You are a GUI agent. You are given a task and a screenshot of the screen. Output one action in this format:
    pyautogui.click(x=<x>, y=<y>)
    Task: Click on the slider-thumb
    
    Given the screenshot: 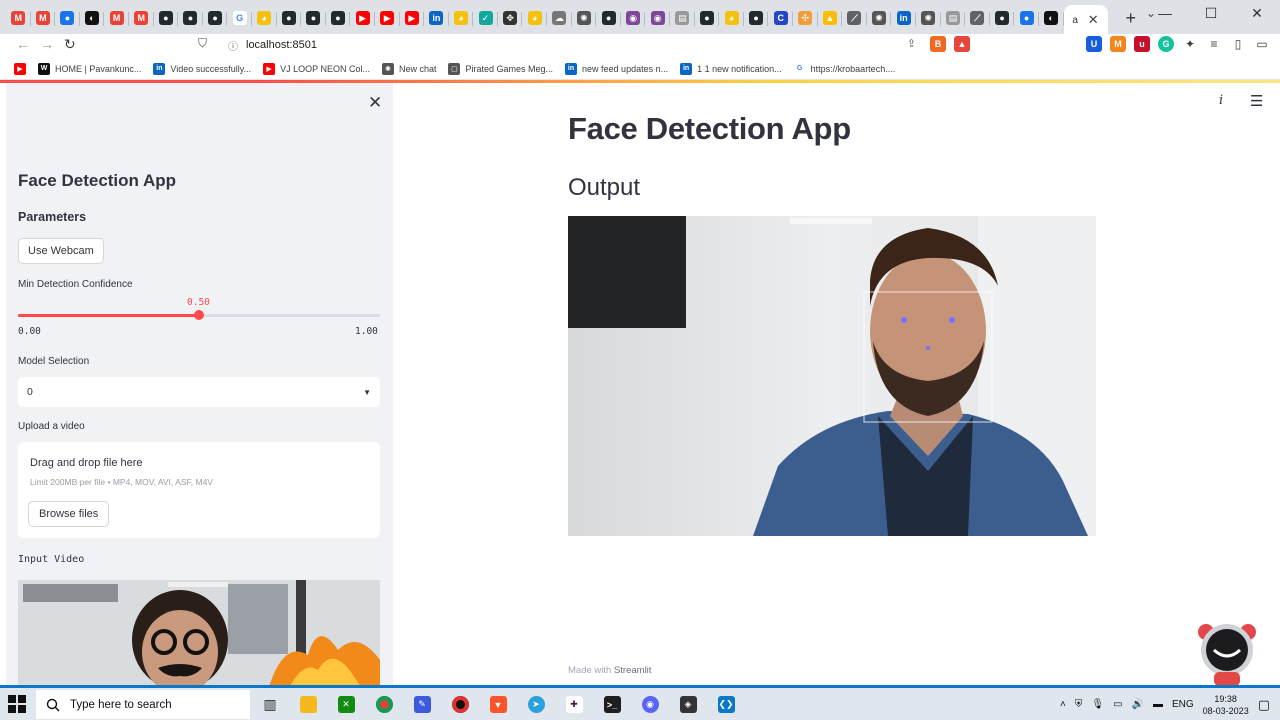 What is the action you would take?
    pyautogui.click(x=199, y=315)
    